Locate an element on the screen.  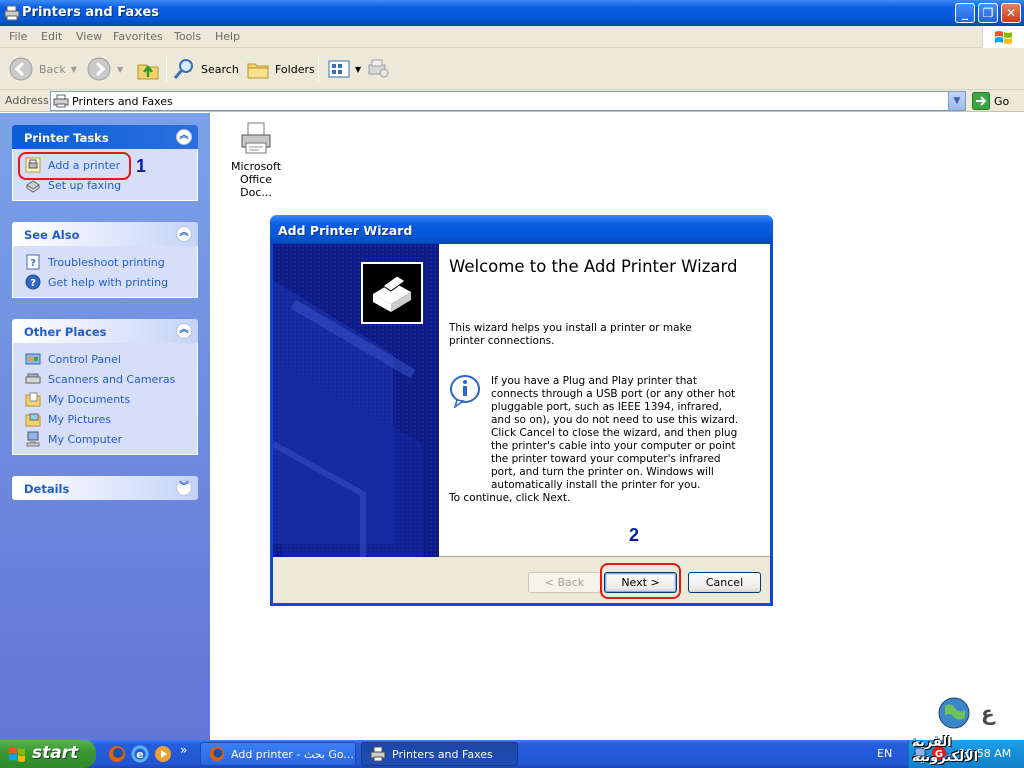
taskbar-item-printers-faxes: Printers and Faxes is located at coordinates (439, 754).